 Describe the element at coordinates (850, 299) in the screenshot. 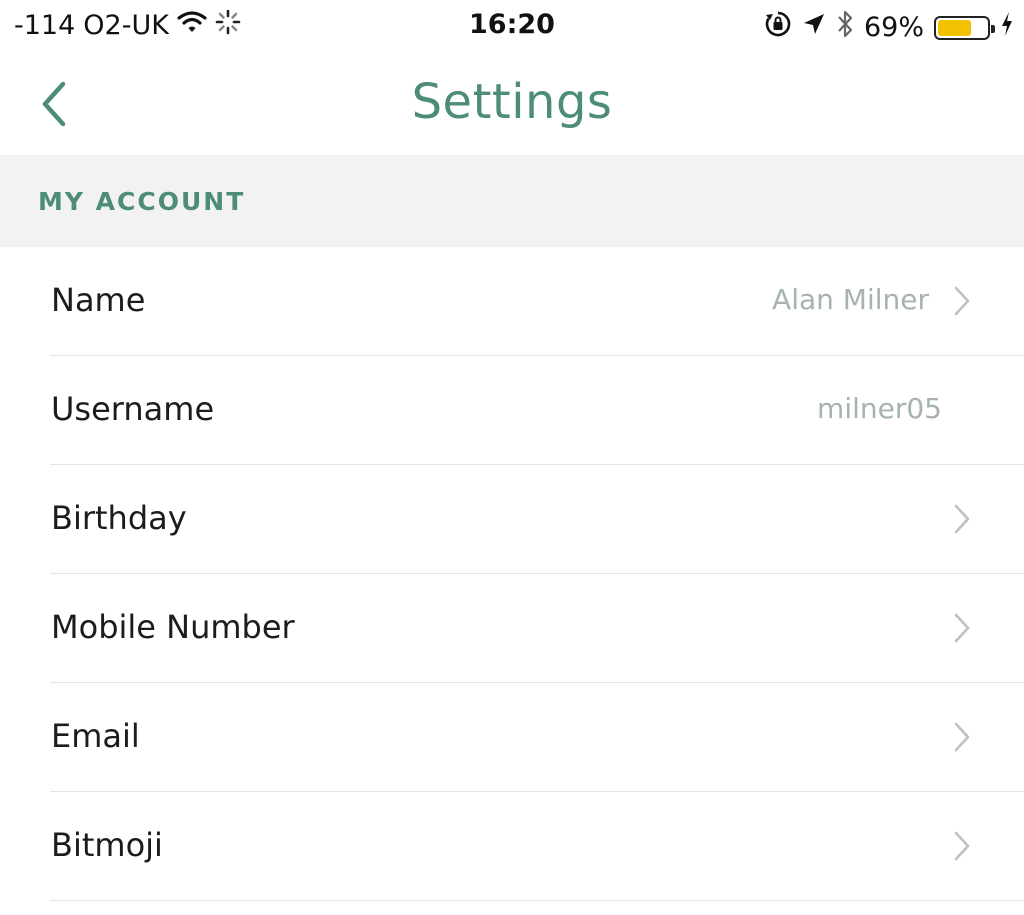

I see `row-value: Alan Milner` at that location.